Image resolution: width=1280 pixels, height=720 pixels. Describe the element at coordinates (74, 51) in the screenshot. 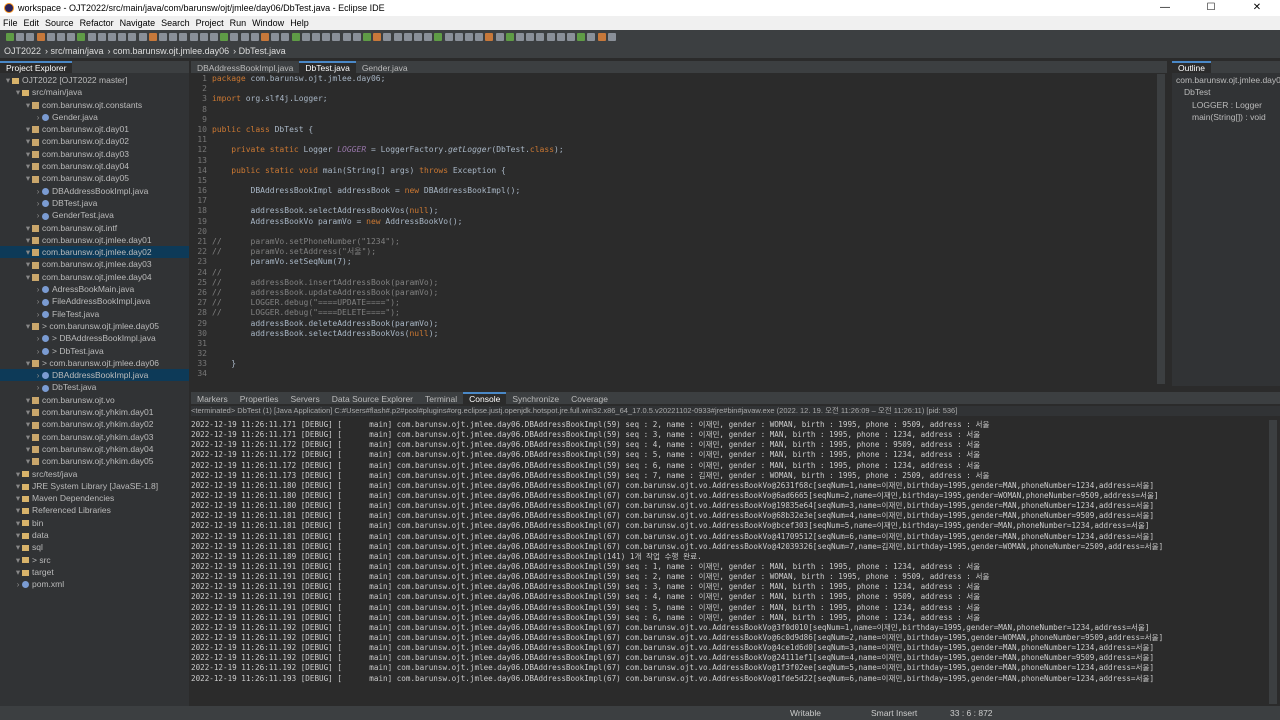

I see `breadcrumb-item: › src/main/java` at that location.